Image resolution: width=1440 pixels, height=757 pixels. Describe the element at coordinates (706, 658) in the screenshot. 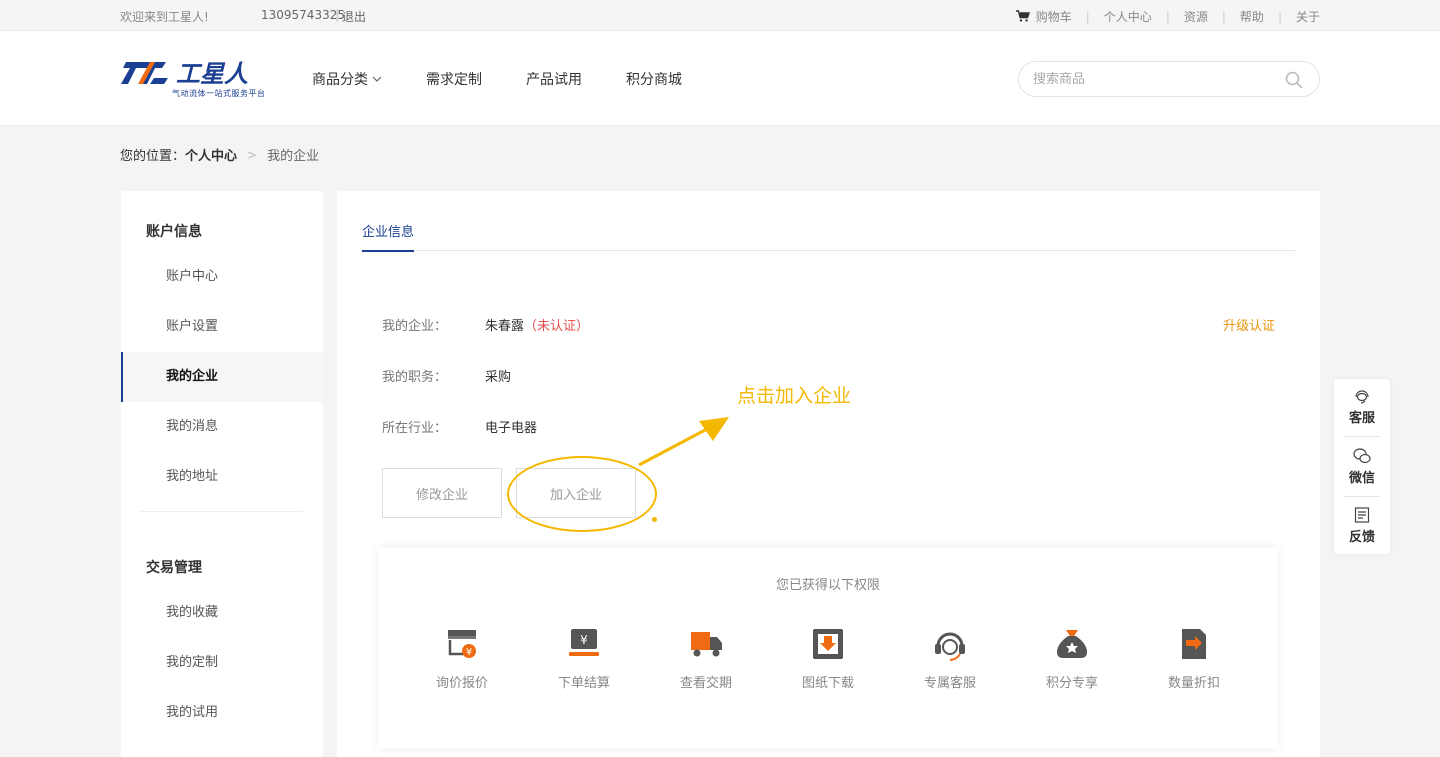

I see `perm-delivery: 查看交期` at that location.